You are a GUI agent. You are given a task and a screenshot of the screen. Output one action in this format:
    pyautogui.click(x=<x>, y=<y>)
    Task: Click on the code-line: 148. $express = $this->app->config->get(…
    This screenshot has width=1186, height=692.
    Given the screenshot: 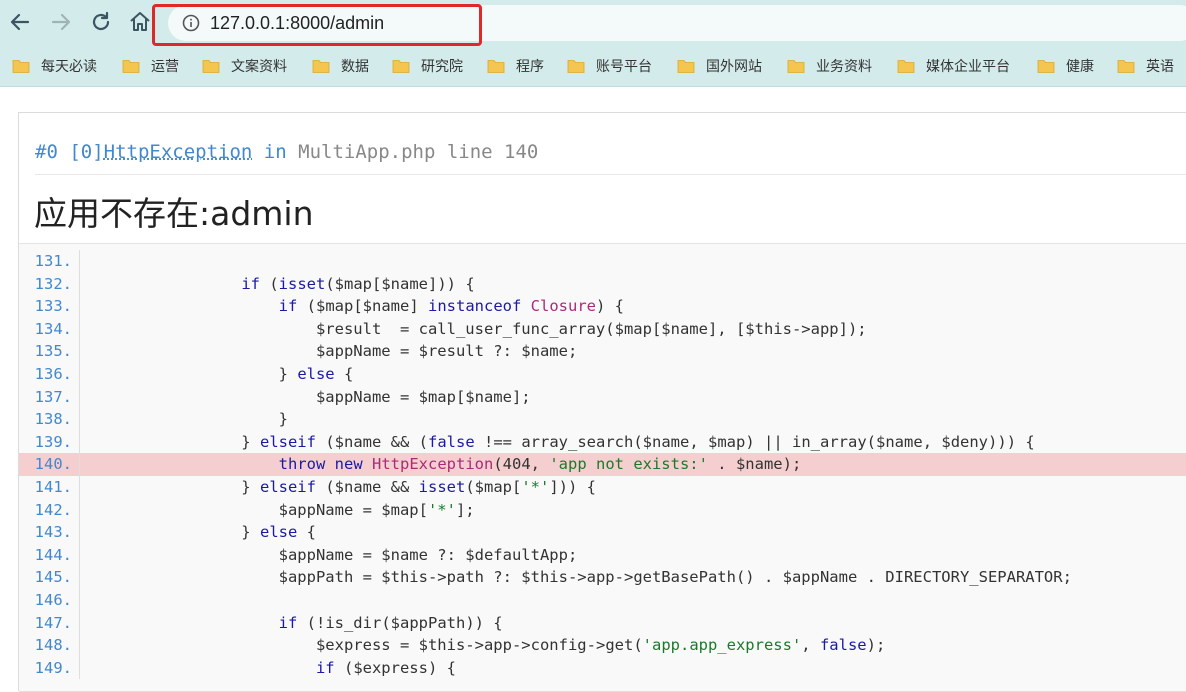 What is the action you would take?
    pyautogui.click(x=602, y=645)
    